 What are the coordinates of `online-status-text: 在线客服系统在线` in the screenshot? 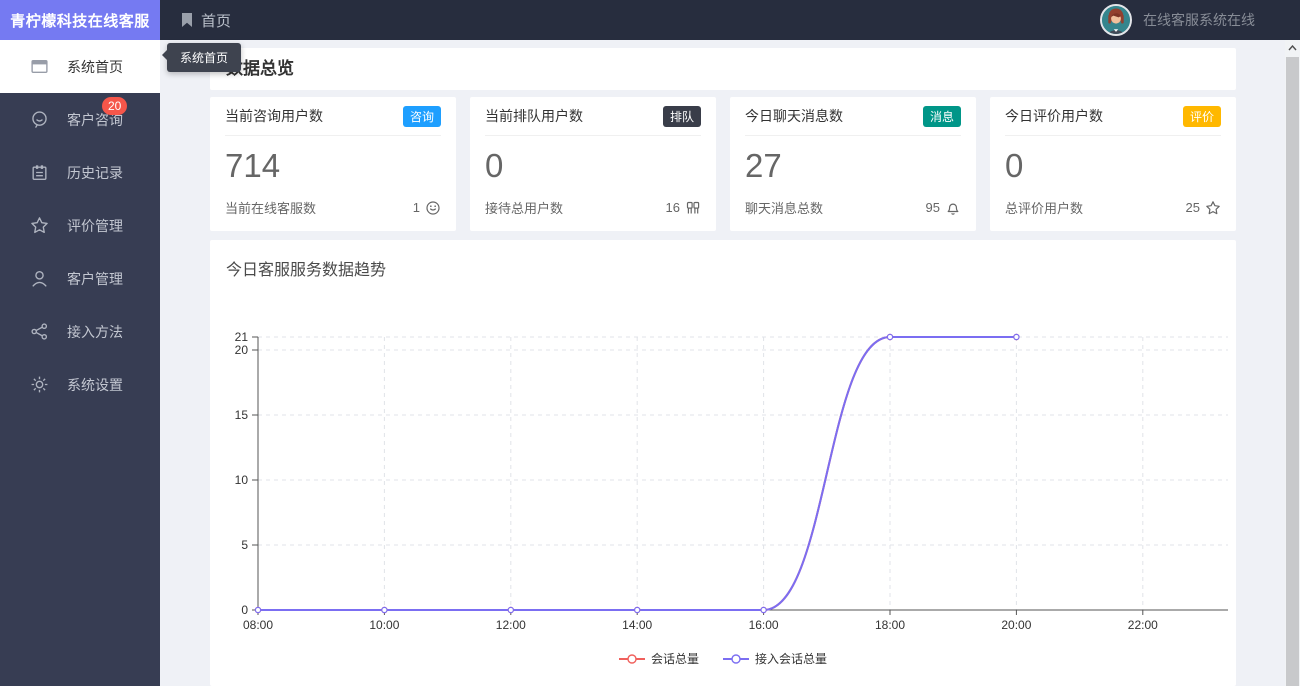 It's located at (1199, 20).